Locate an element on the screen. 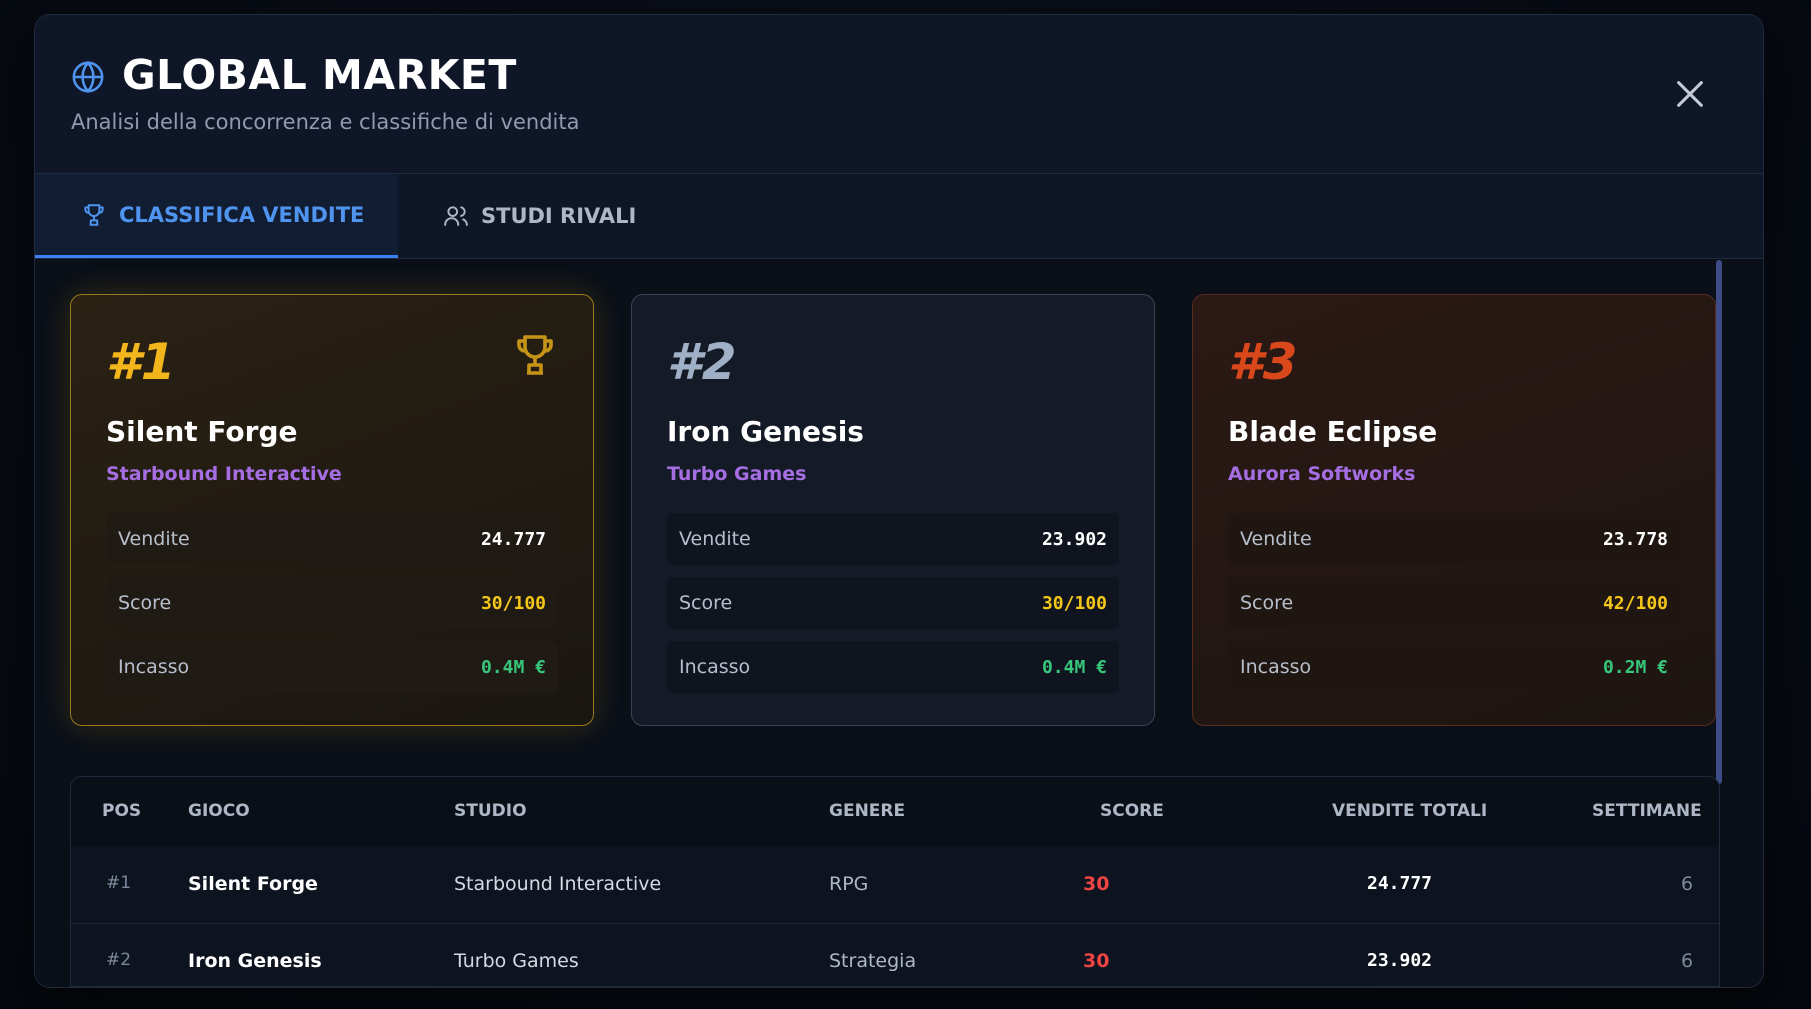 This screenshot has width=1811, height=1009. stat-value: 23.778 is located at coordinates (1635, 539).